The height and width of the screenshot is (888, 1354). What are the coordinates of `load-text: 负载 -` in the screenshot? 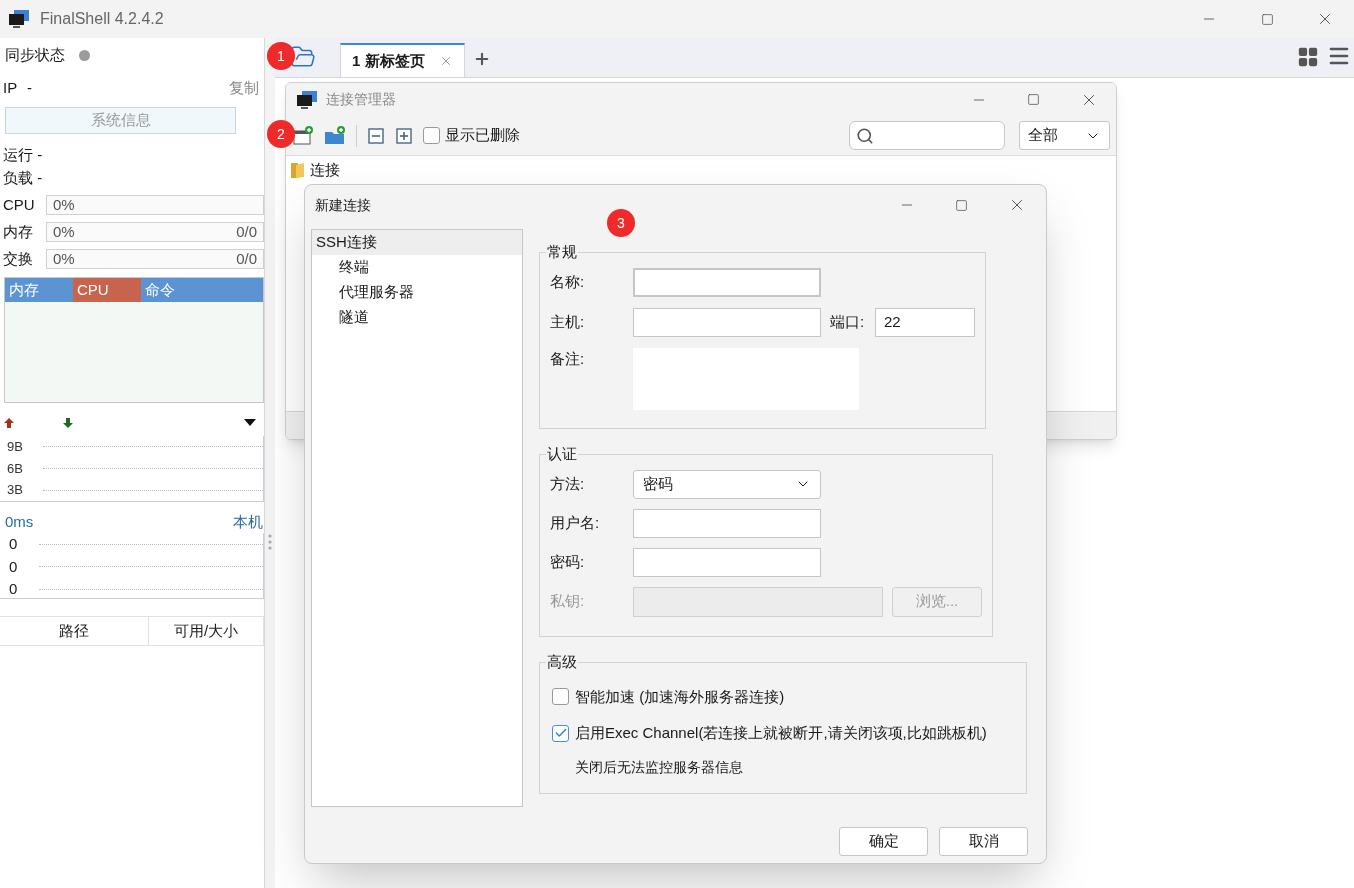 It's located at (23, 178).